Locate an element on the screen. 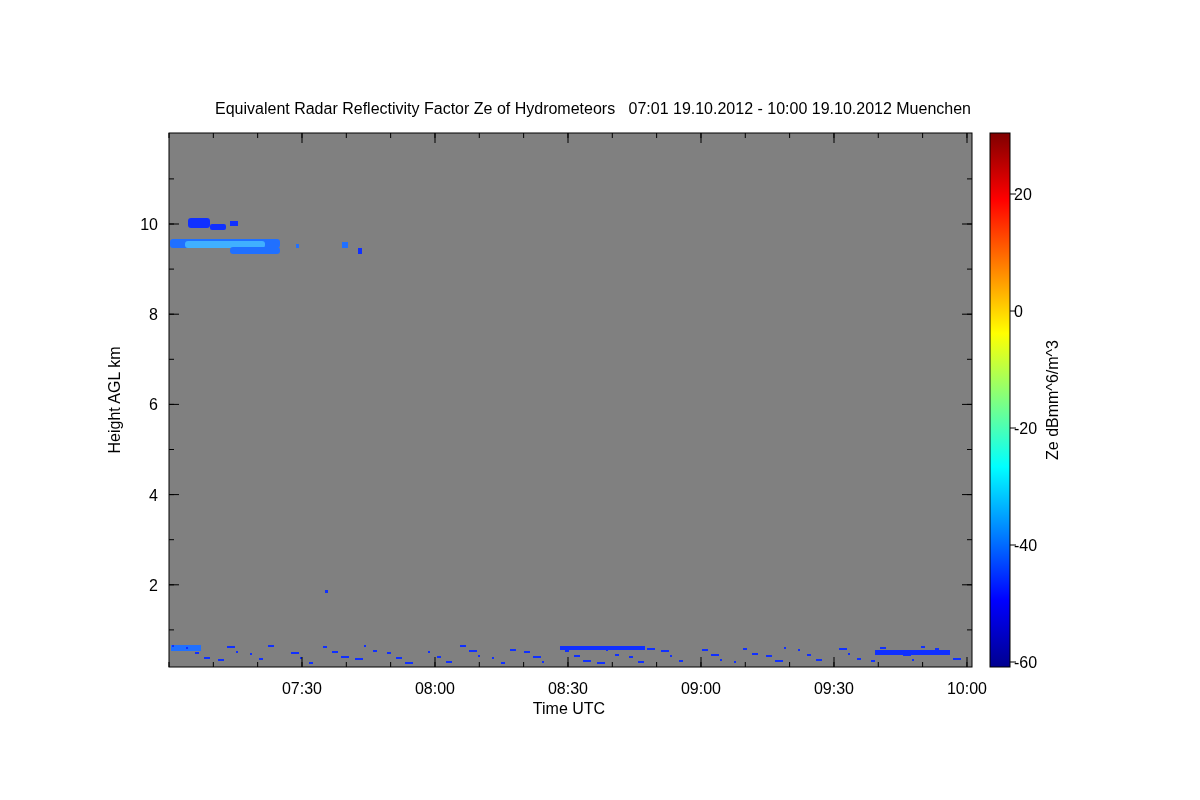 The height and width of the screenshot is (800, 1200). y-axis-label: Height AGL km is located at coordinates (114, 400).